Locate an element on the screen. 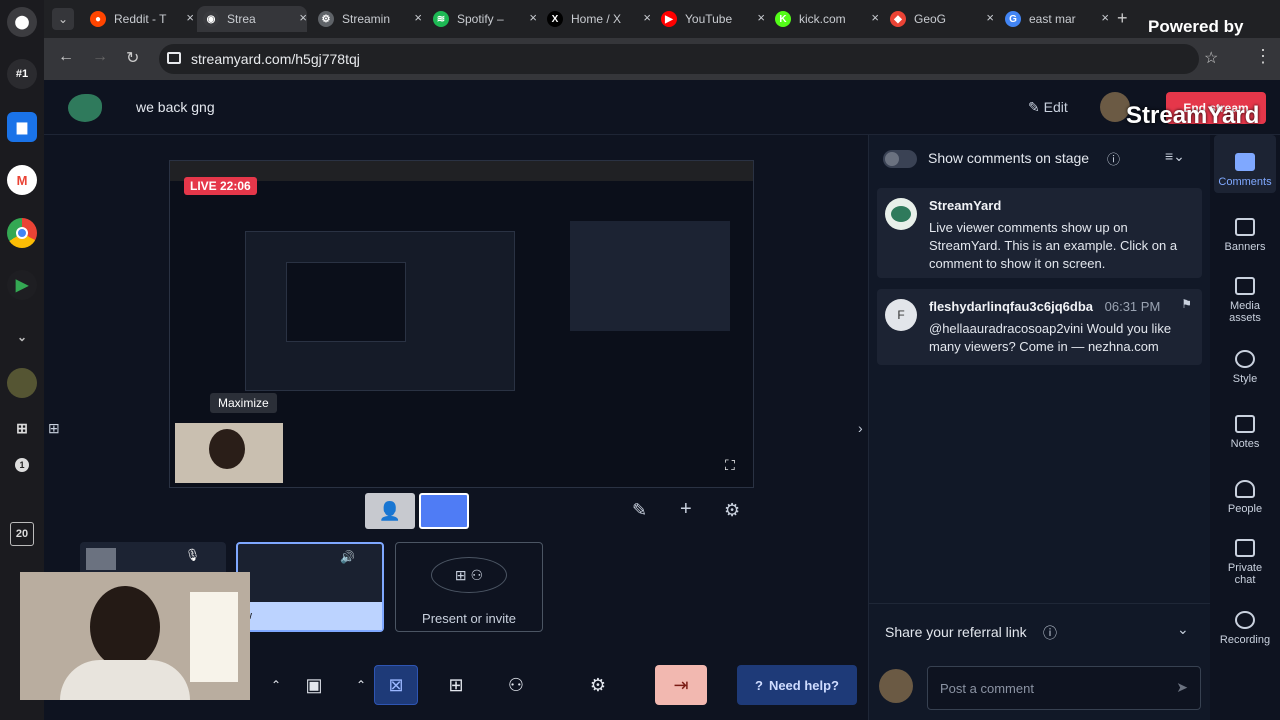  site-info-icon is located at coordinates (174, 58).